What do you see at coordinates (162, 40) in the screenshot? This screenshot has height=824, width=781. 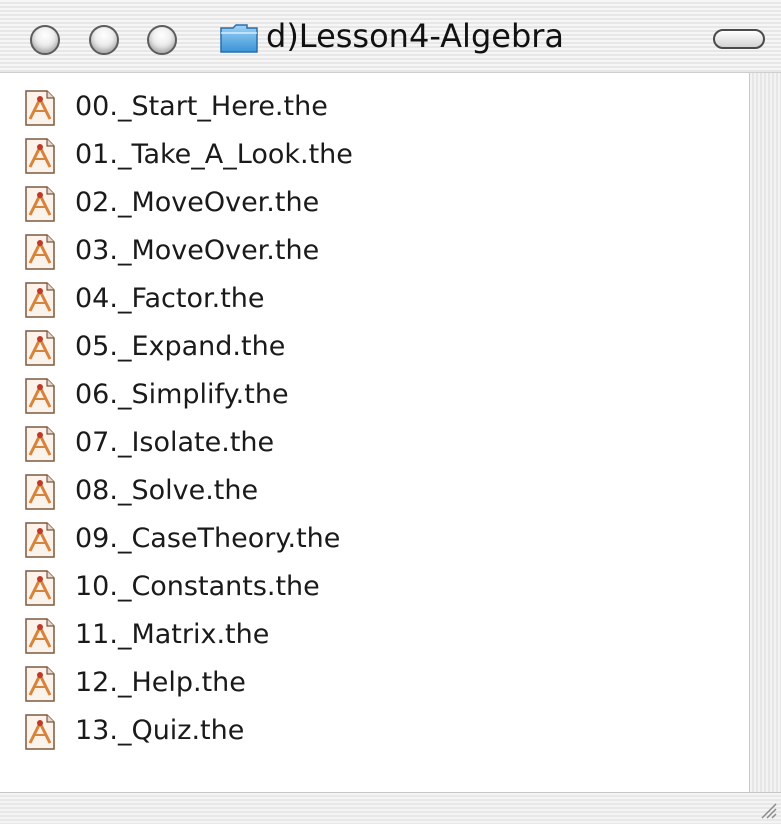 I see `zoom-button` at bounding box center [162, 40].